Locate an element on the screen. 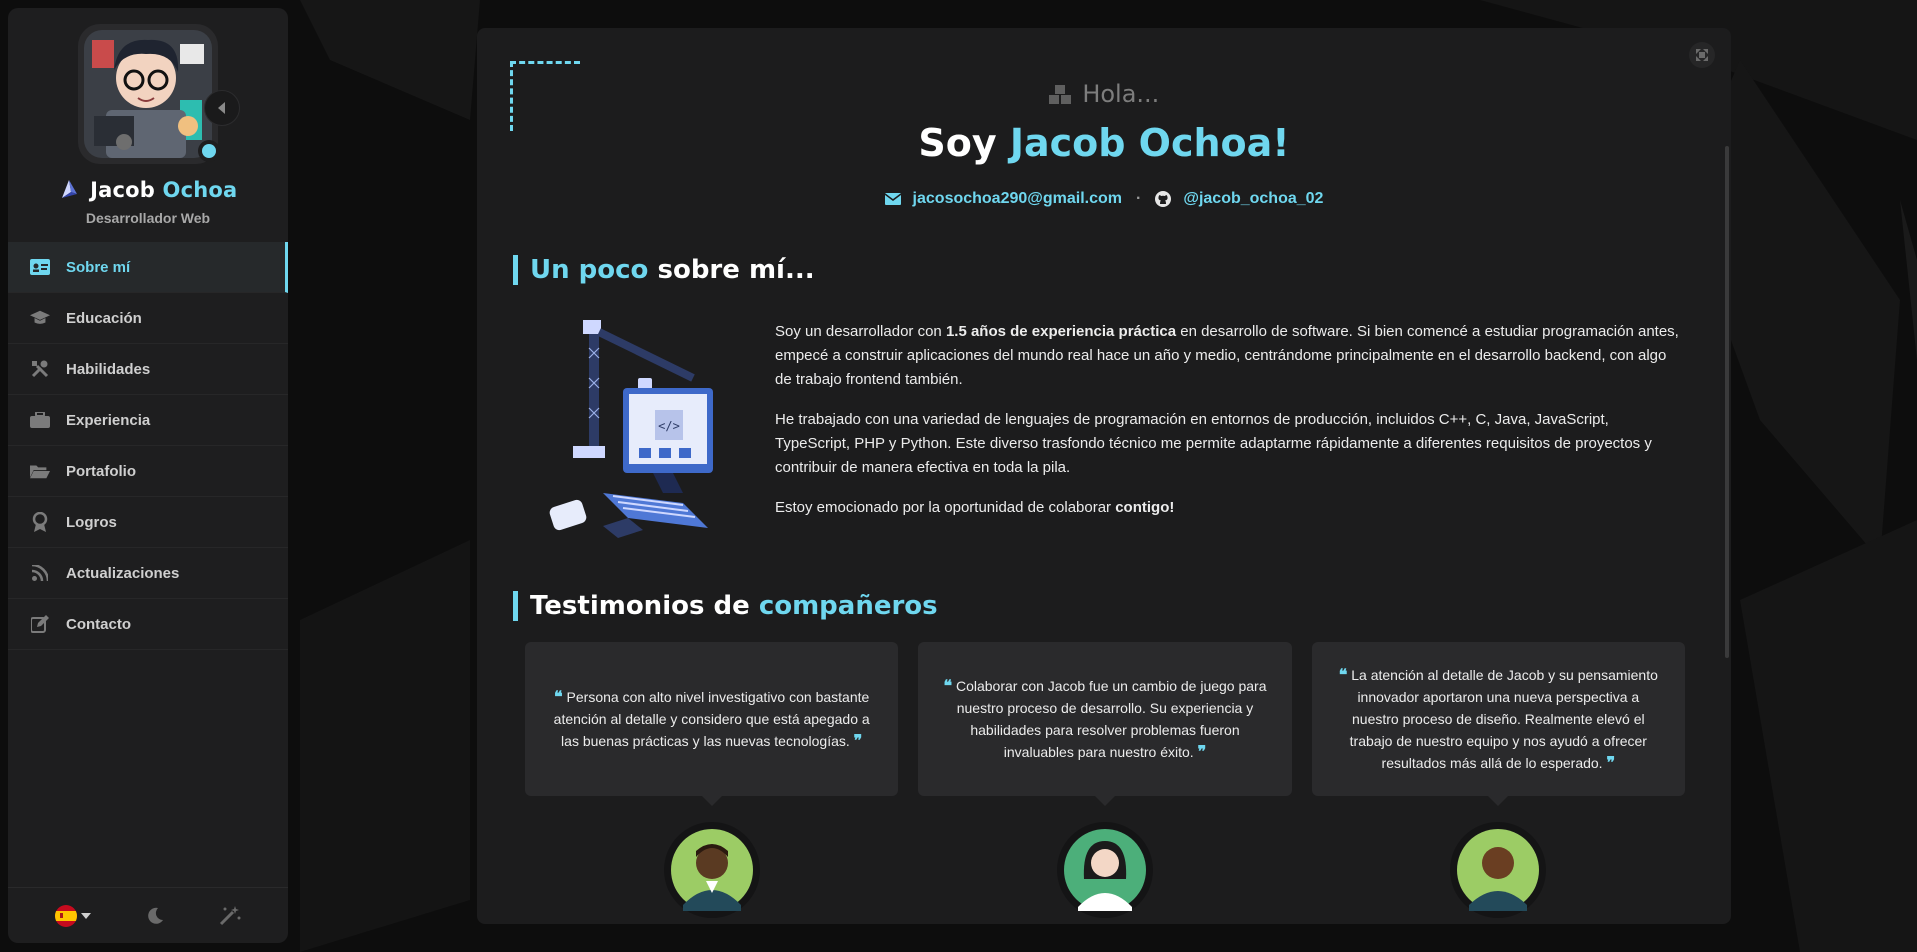  magic-wand-icon is located at coordinates (230, 915).